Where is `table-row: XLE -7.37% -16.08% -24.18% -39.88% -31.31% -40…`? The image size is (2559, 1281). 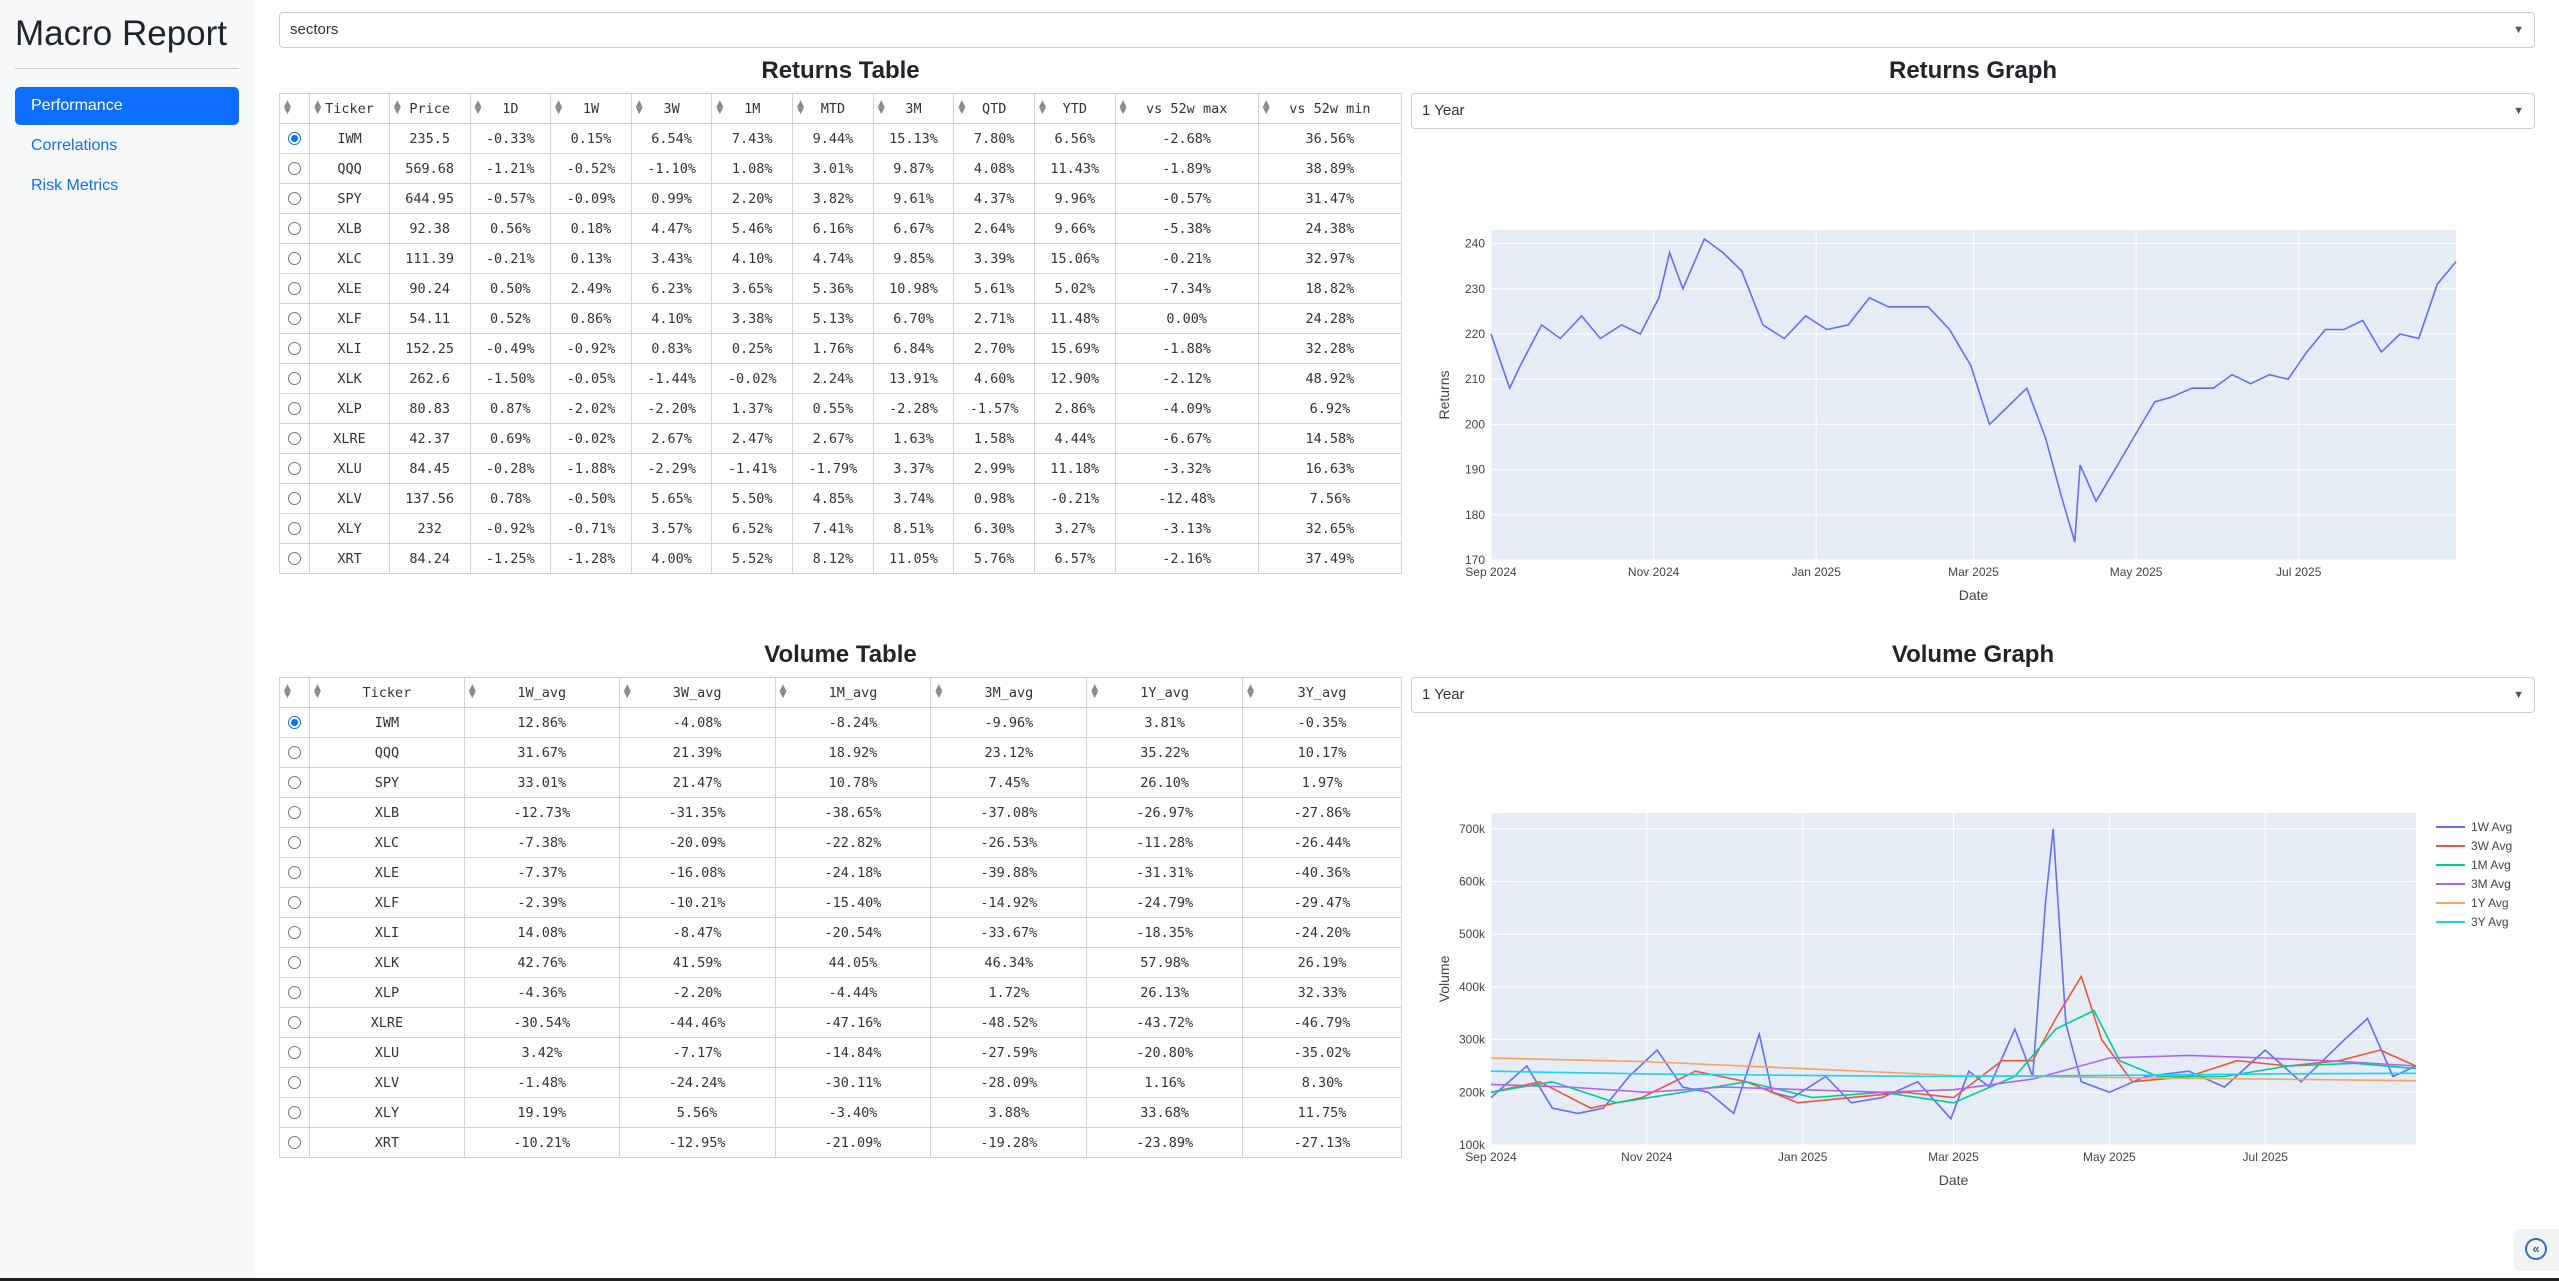
table-row: XLE -7.37% -16.08% -24.18% -39.88% -31.31% -40… is located at coordinates (840, 872).